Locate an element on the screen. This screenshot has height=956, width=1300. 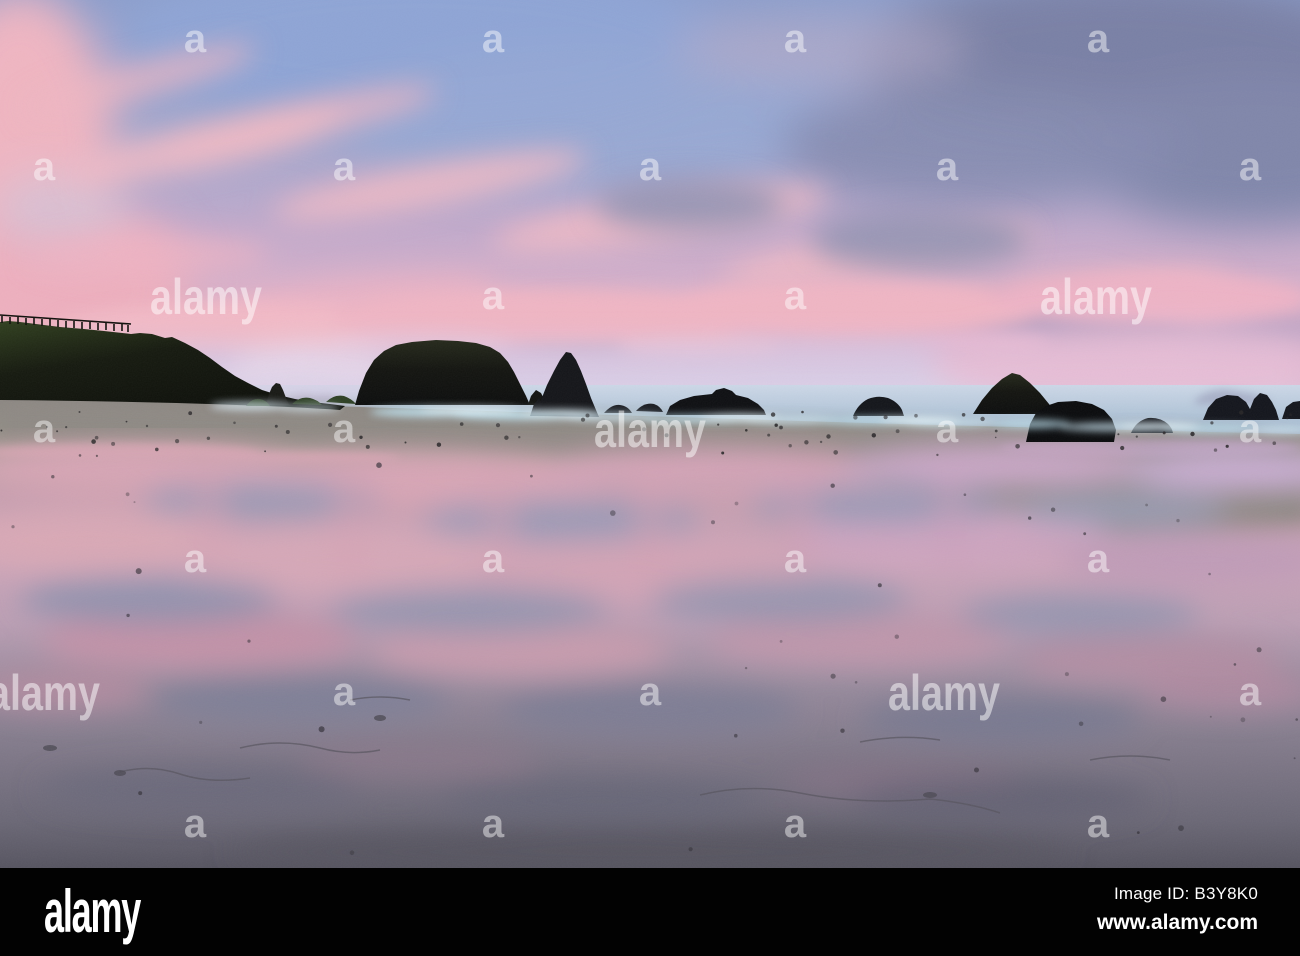
alamy-footer-bar: alamy Image ID: B3Y8K0 www.alamy.com is located at coordinates (650, 912).